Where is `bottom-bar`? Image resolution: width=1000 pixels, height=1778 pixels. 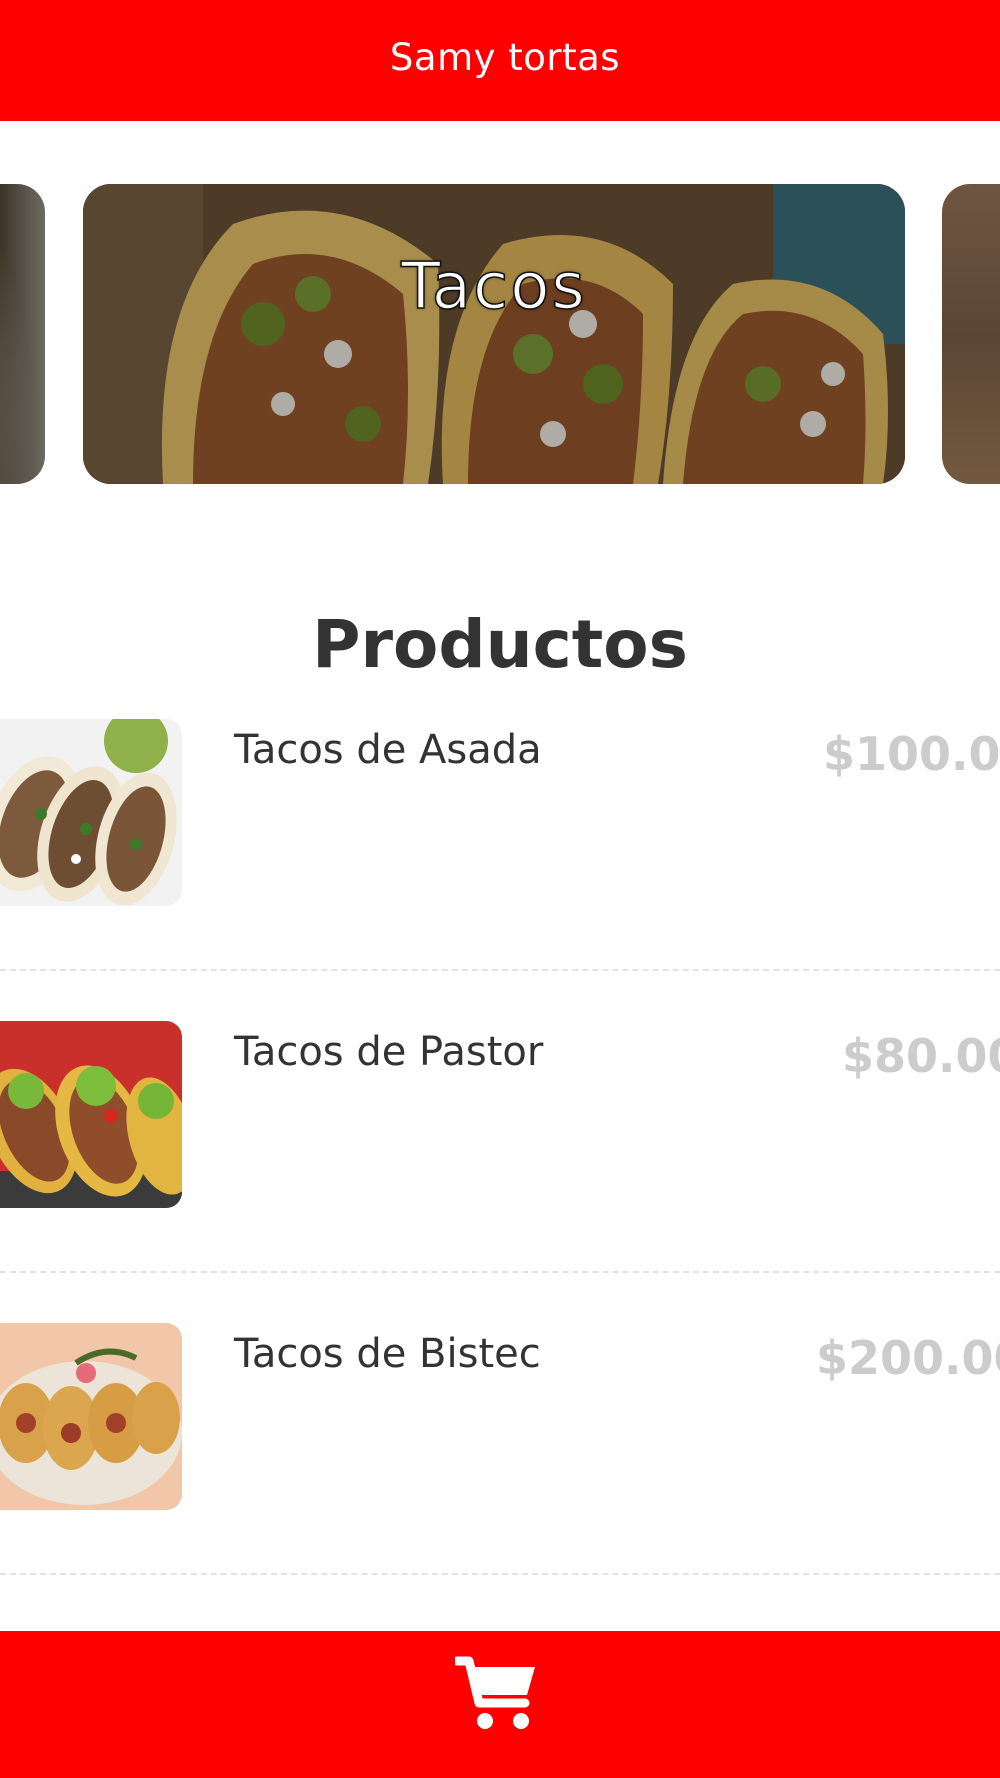
bottom-bar is located at coordinates (500, 1704).